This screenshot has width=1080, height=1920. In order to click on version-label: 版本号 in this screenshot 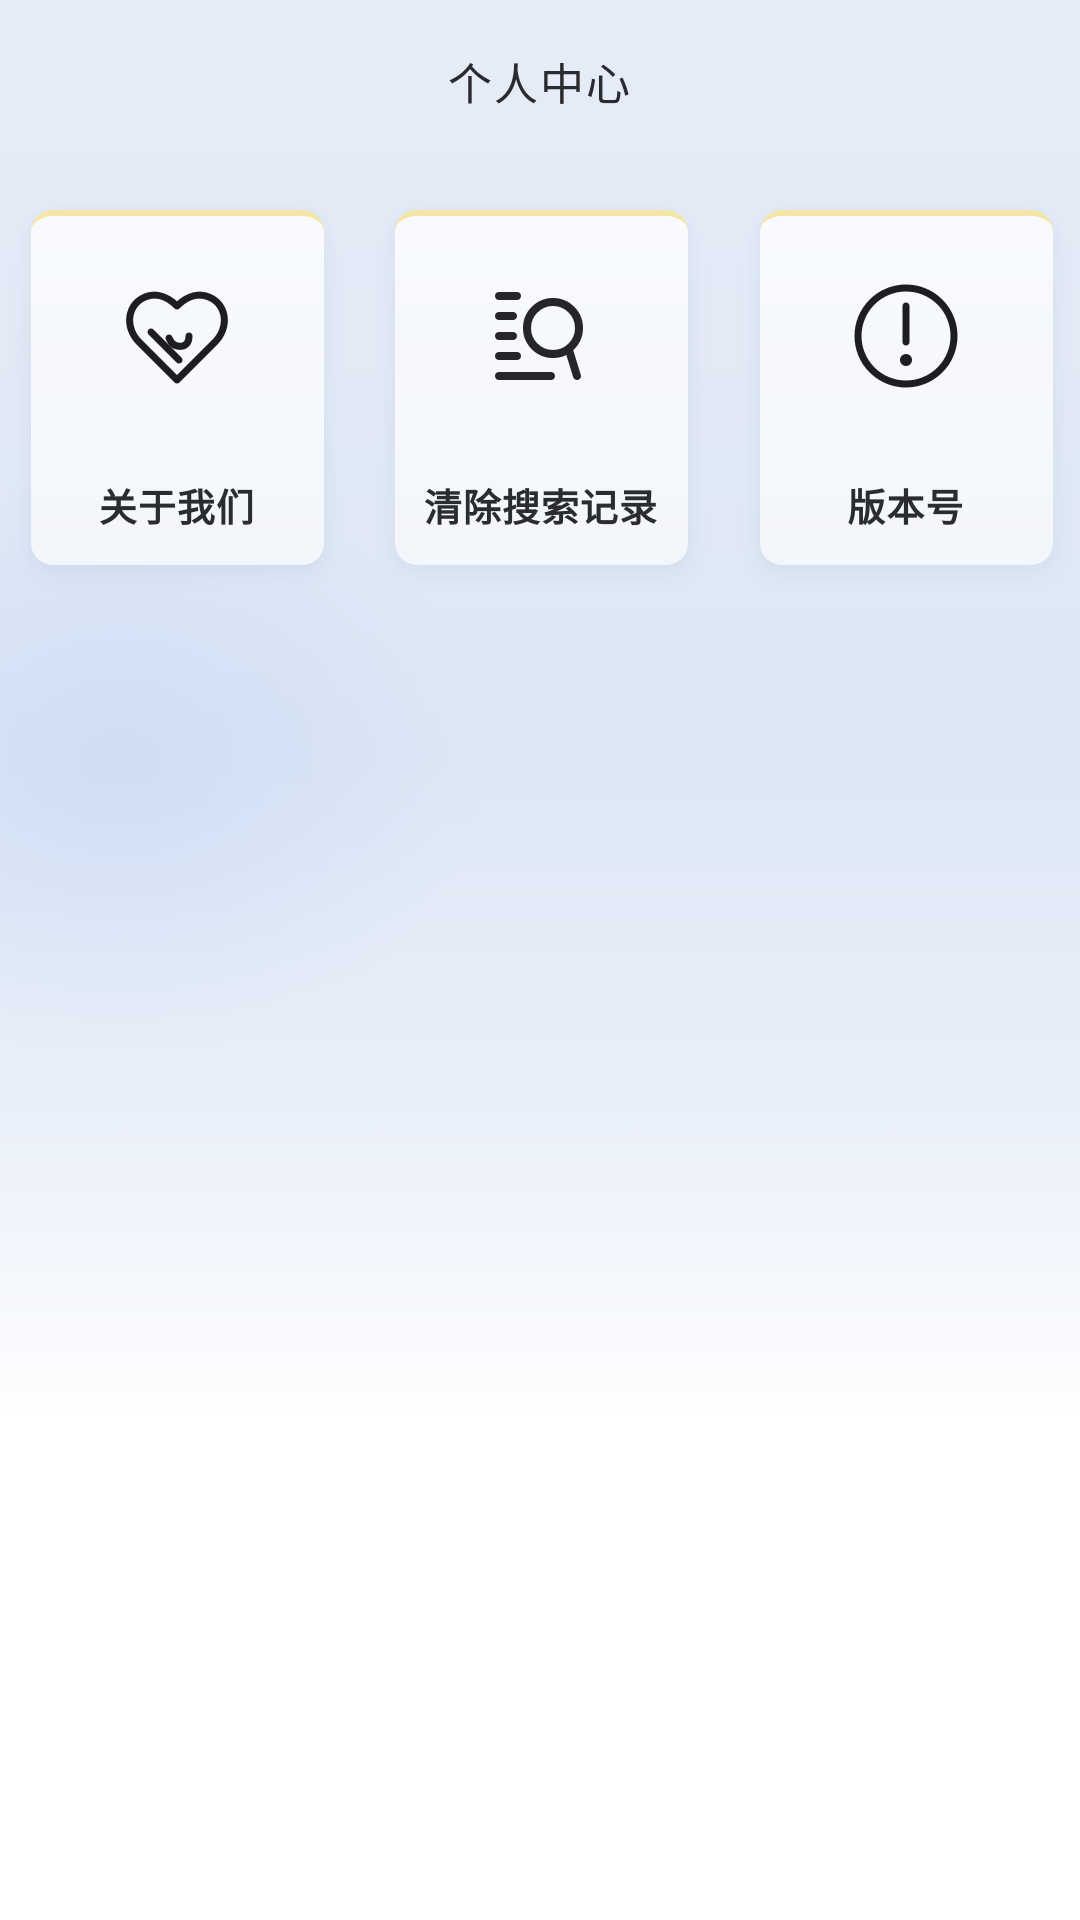, I will do `click(906, 508)`.